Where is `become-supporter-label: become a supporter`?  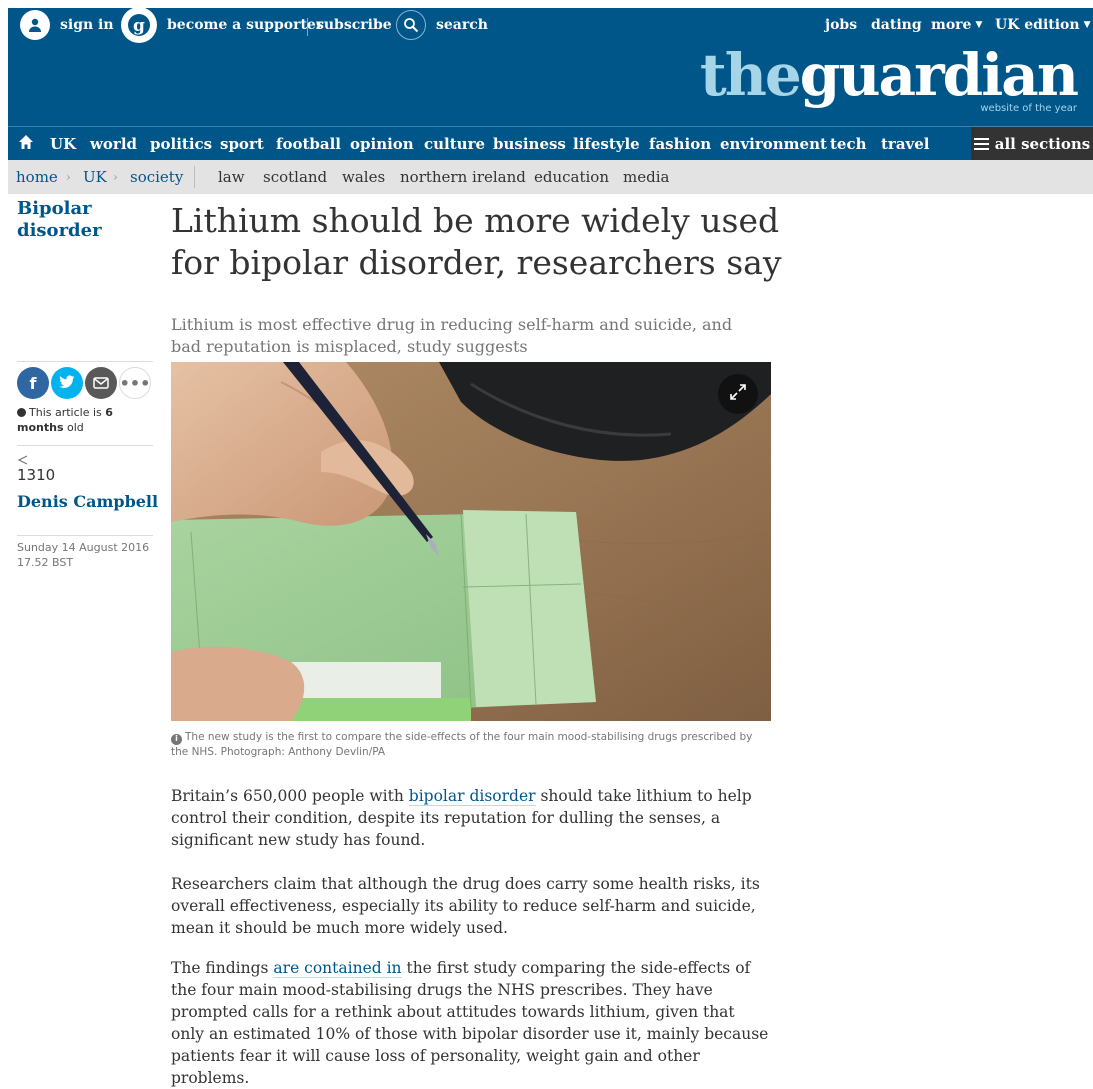
become-supporter-label: become a supporter is located at coordinates (245, 25).